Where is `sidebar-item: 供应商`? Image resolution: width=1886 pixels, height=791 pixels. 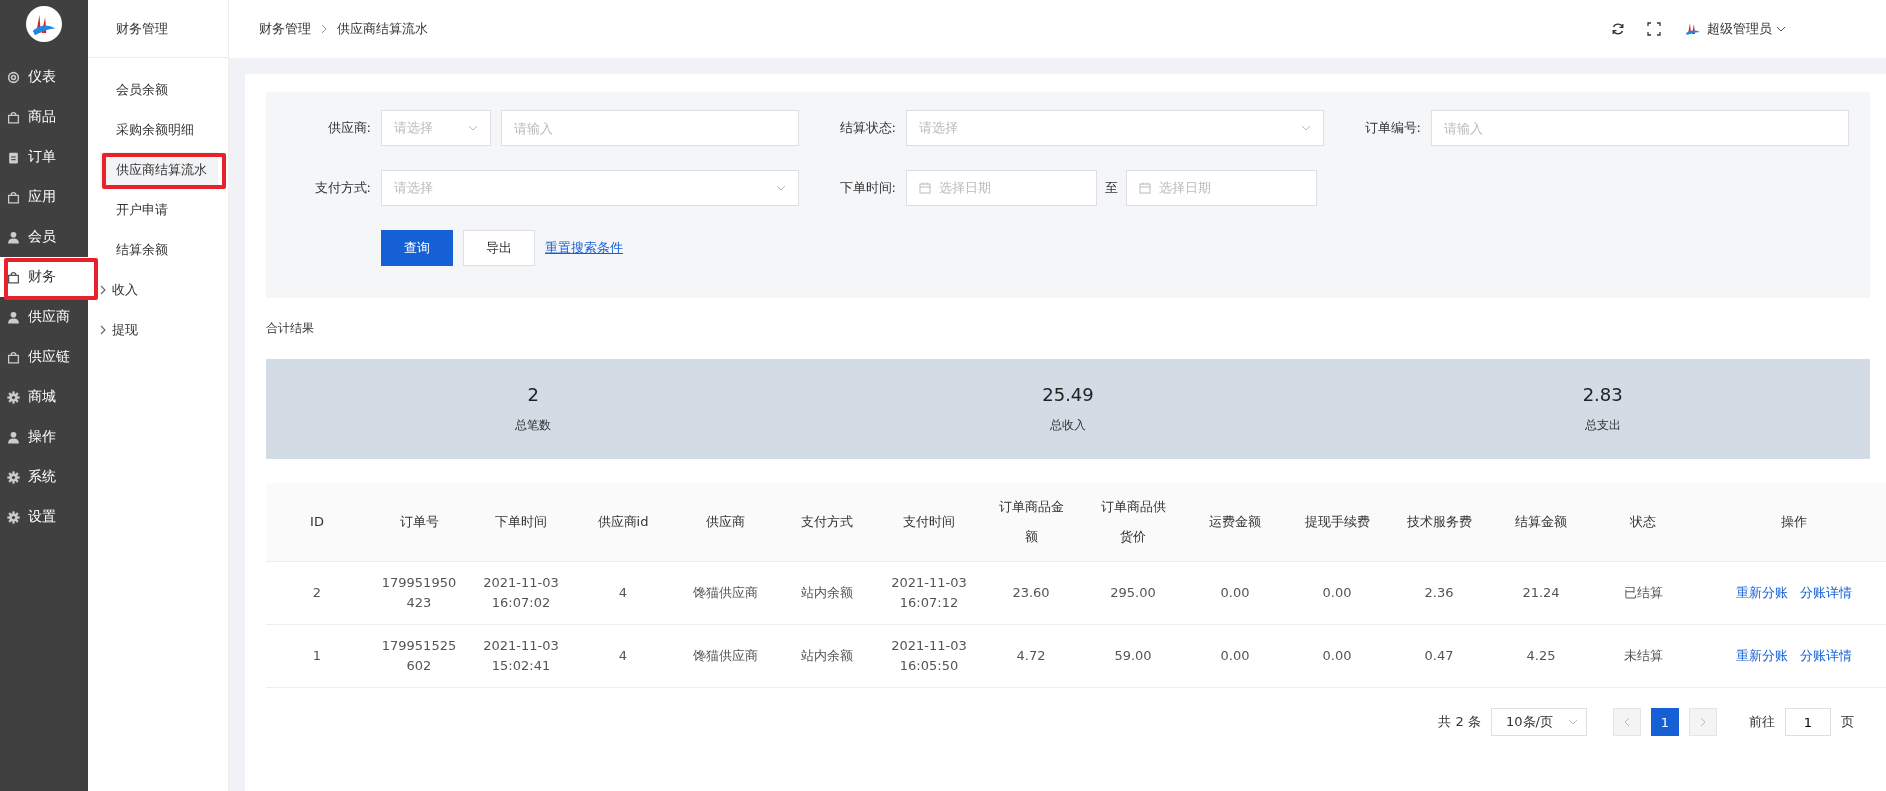
sidebar-item: 供应商 is located at coordinates (44, 317).